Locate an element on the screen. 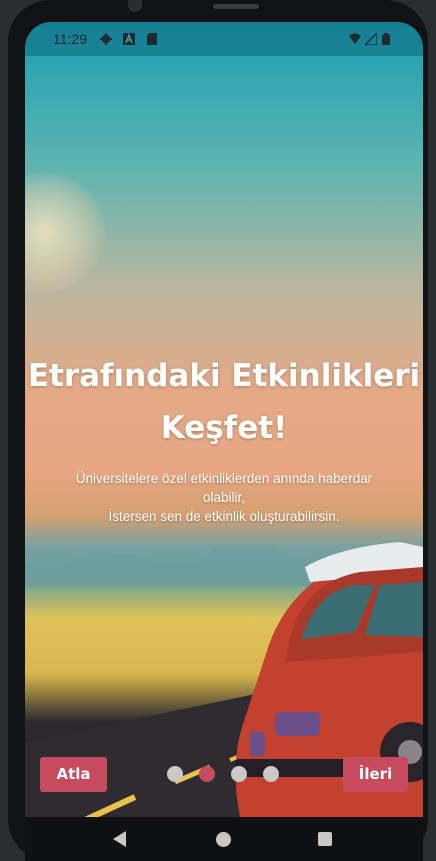 The image size is (436, 861). earpiece-speaker is located at coordinates (236, 6).